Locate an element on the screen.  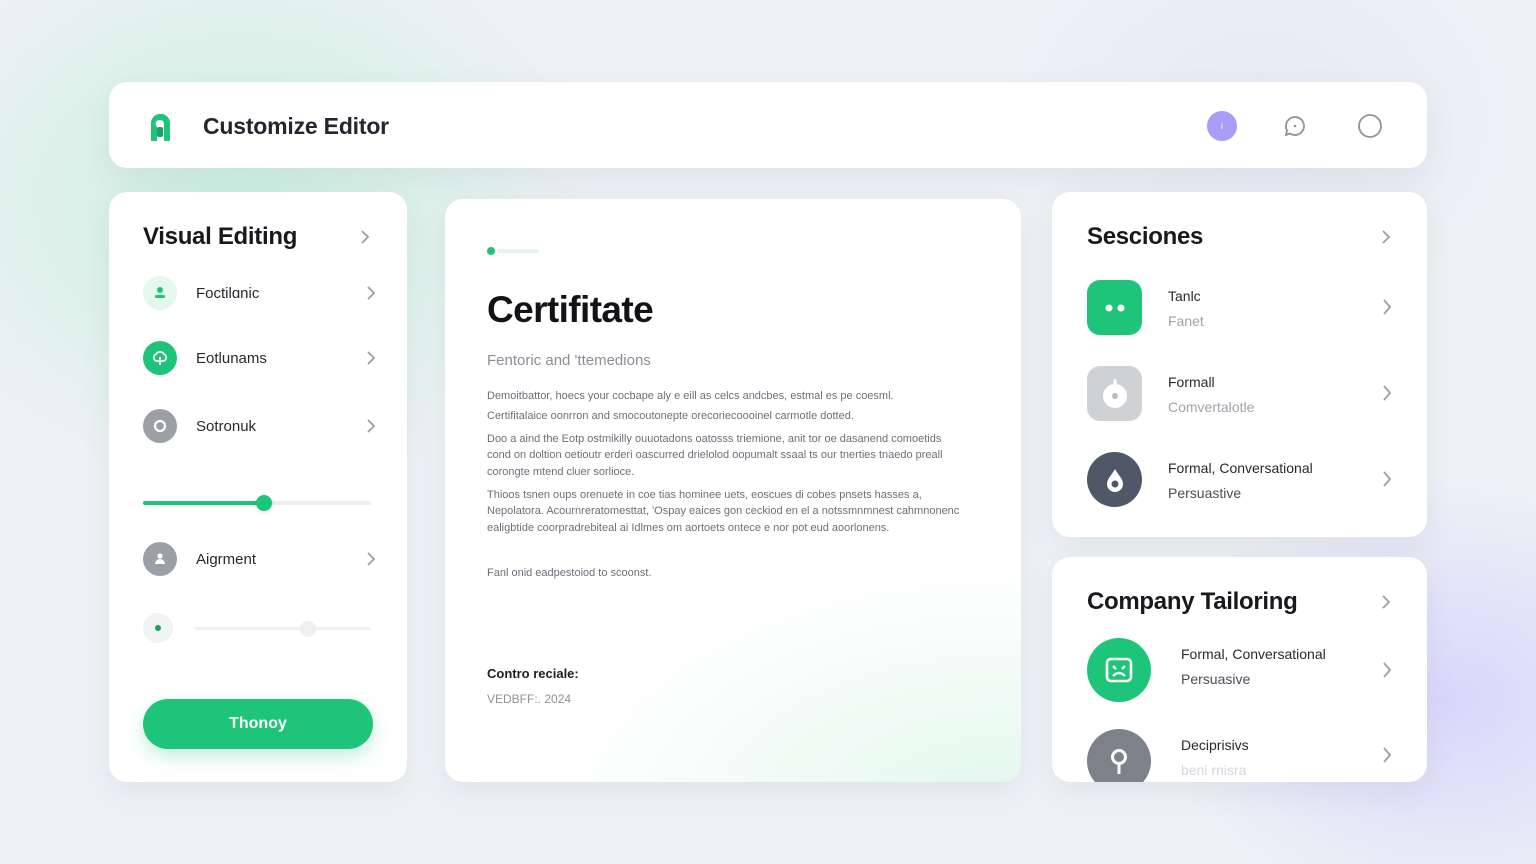
user-avatar: i is located at coordinates (1222, 126).